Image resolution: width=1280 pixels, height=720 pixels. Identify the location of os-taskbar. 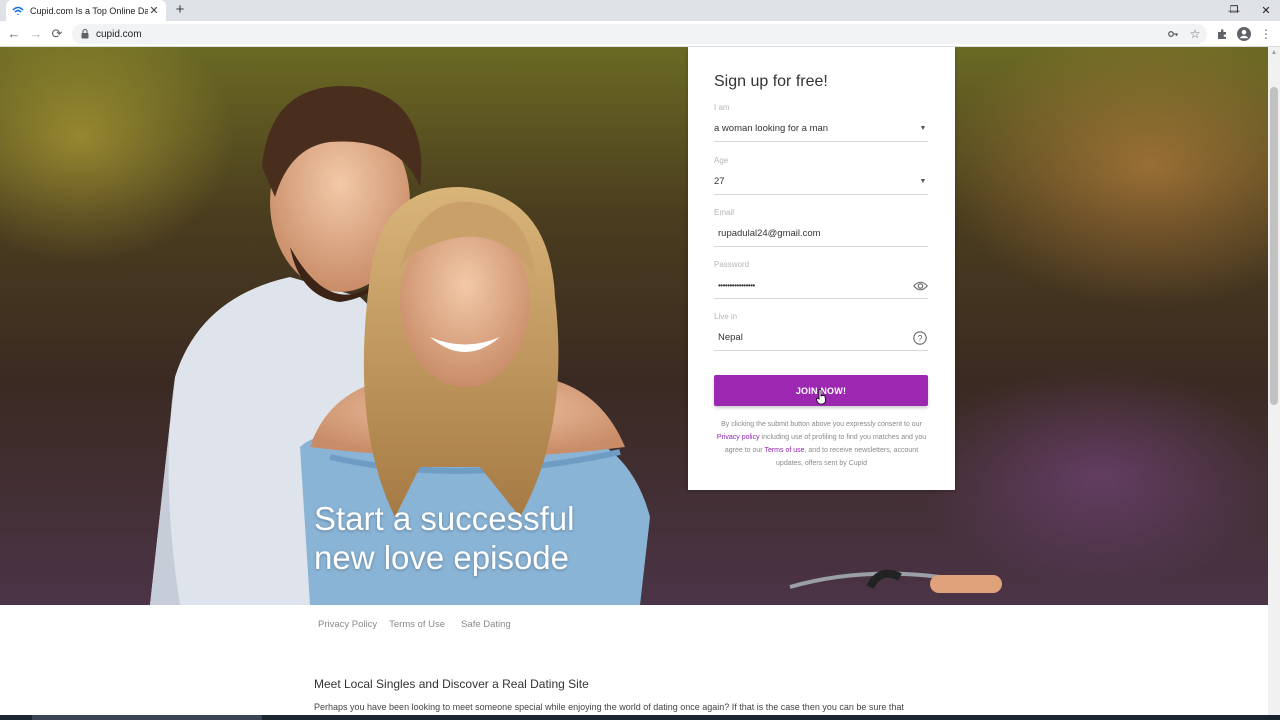
(640, 717).